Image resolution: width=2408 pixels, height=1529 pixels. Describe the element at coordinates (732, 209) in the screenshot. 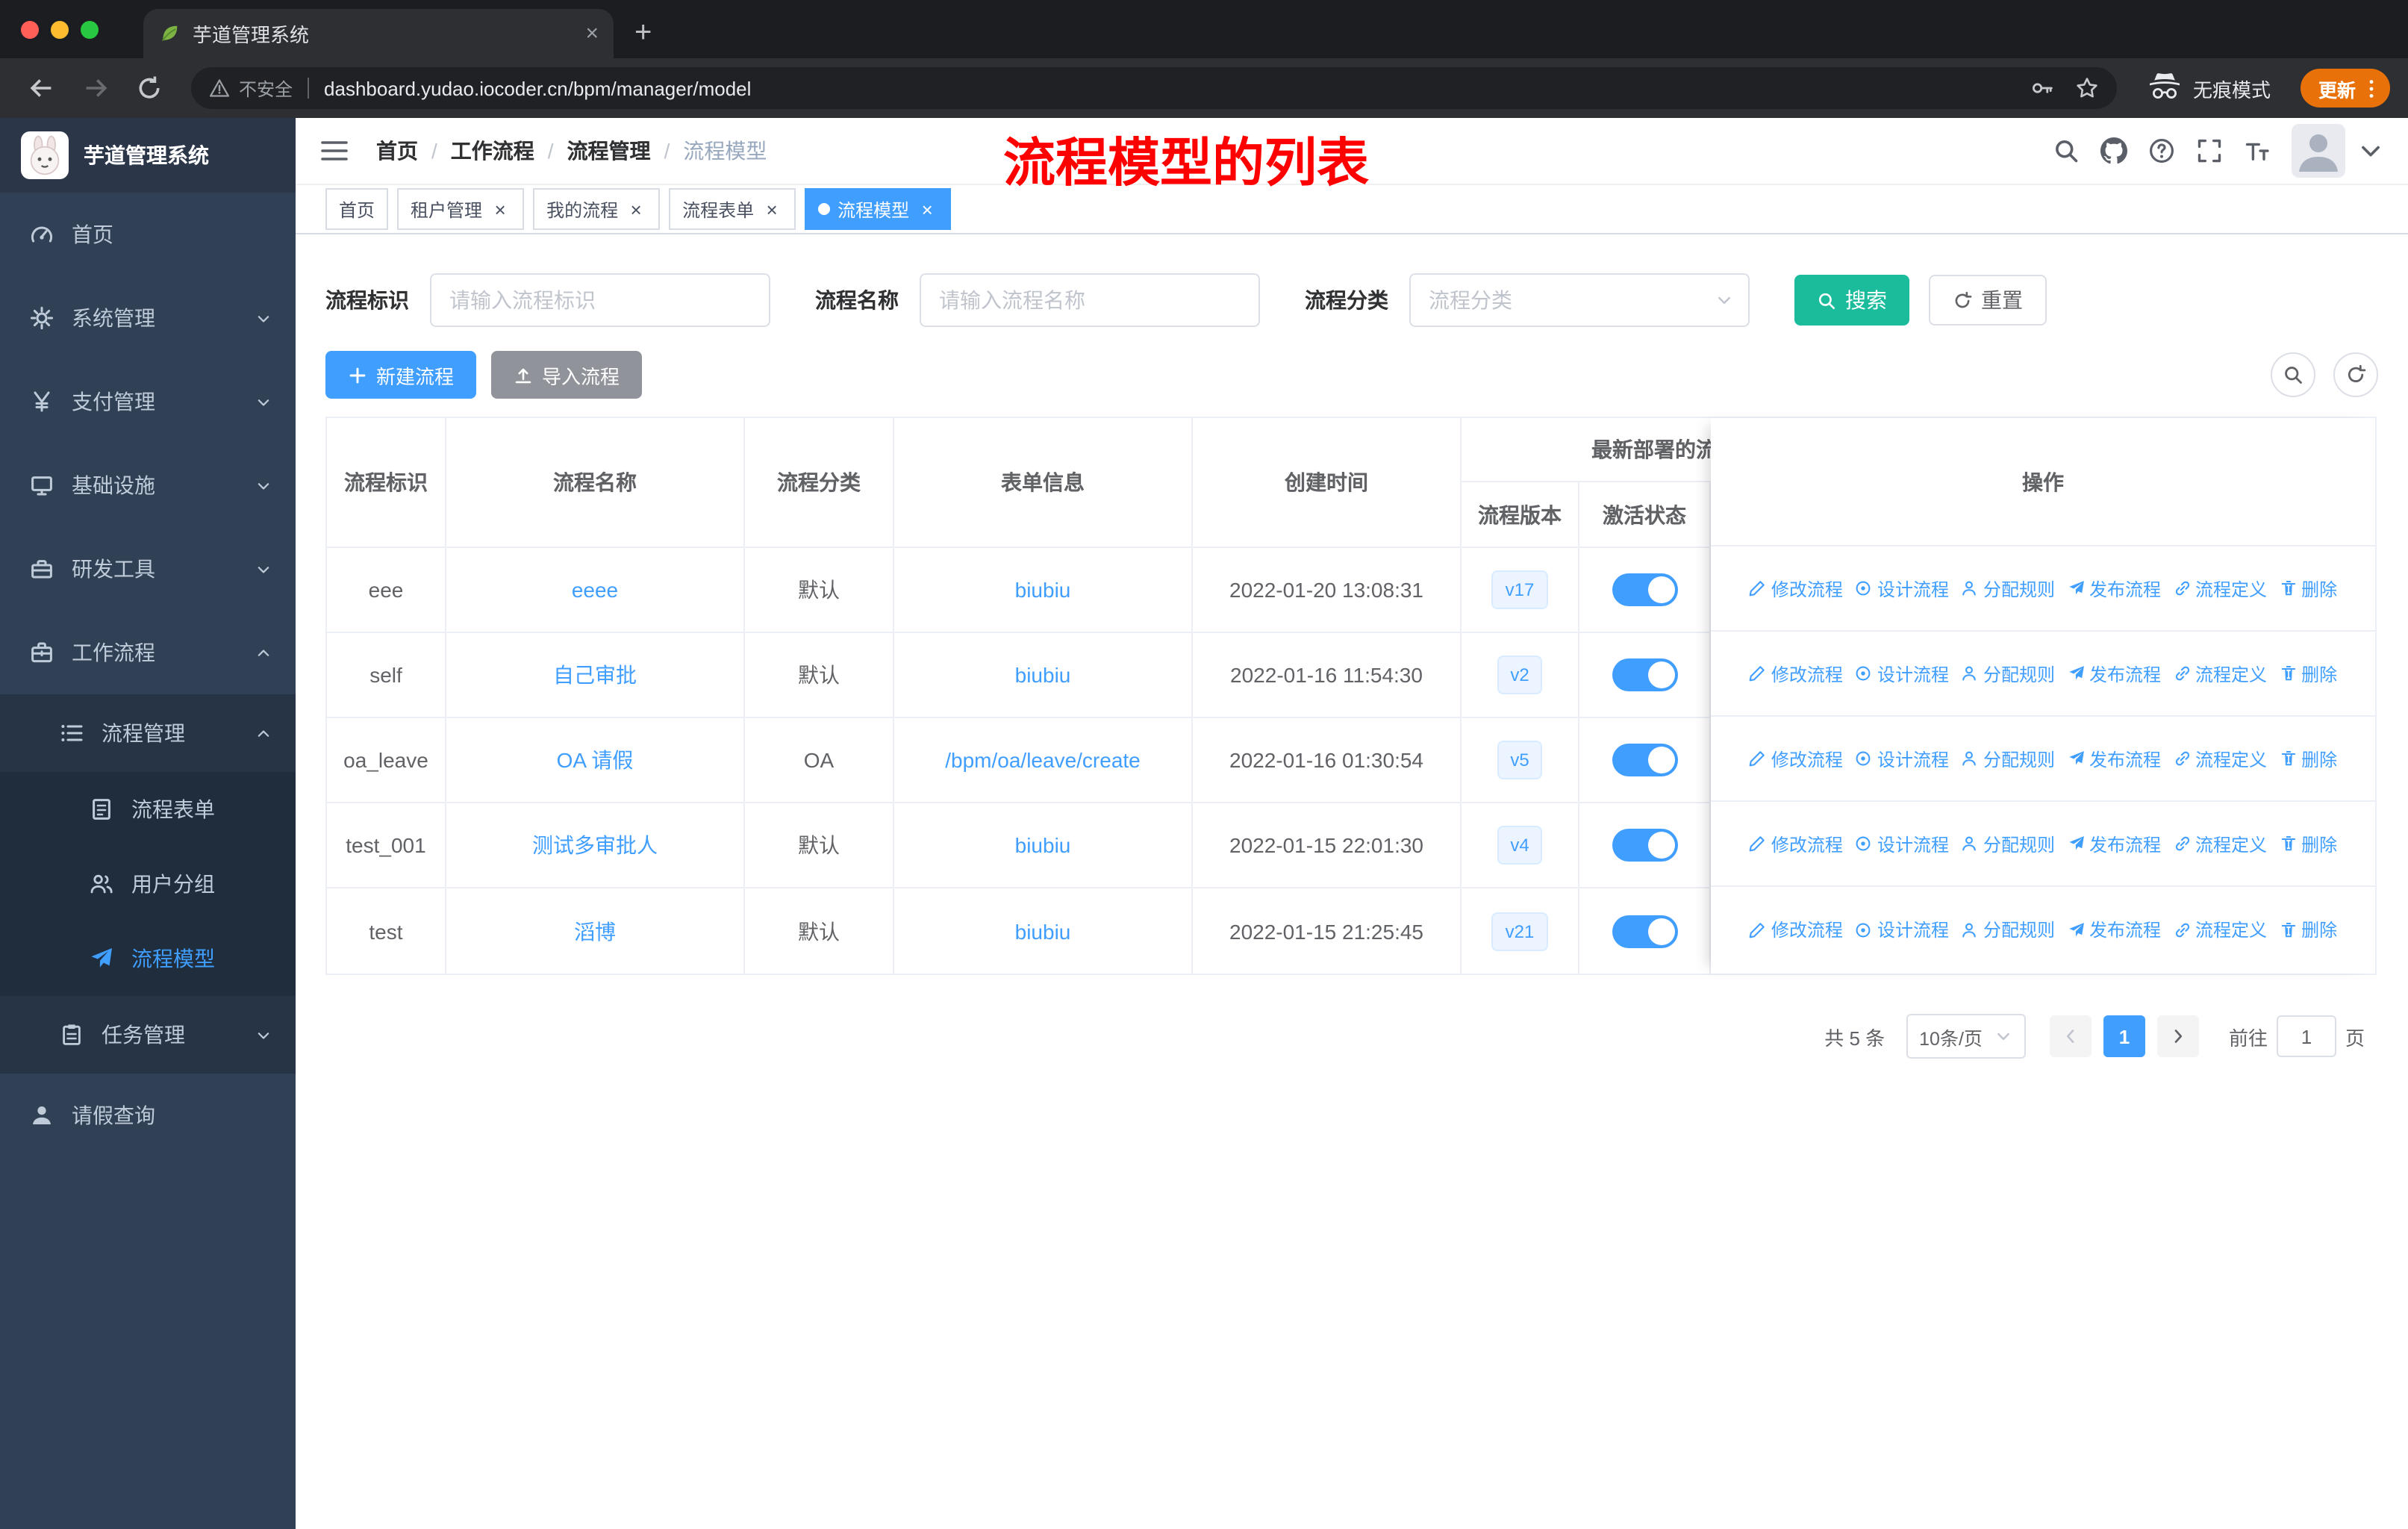

I see `tag-process-form: 流程表单 ×` at that location.